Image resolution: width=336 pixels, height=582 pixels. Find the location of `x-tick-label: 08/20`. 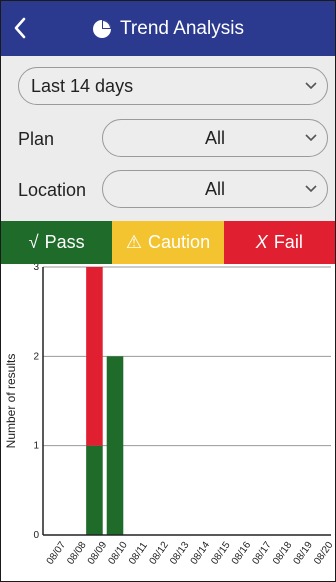

x-tick-label: 08/20 is located at coordinates (323, 553).